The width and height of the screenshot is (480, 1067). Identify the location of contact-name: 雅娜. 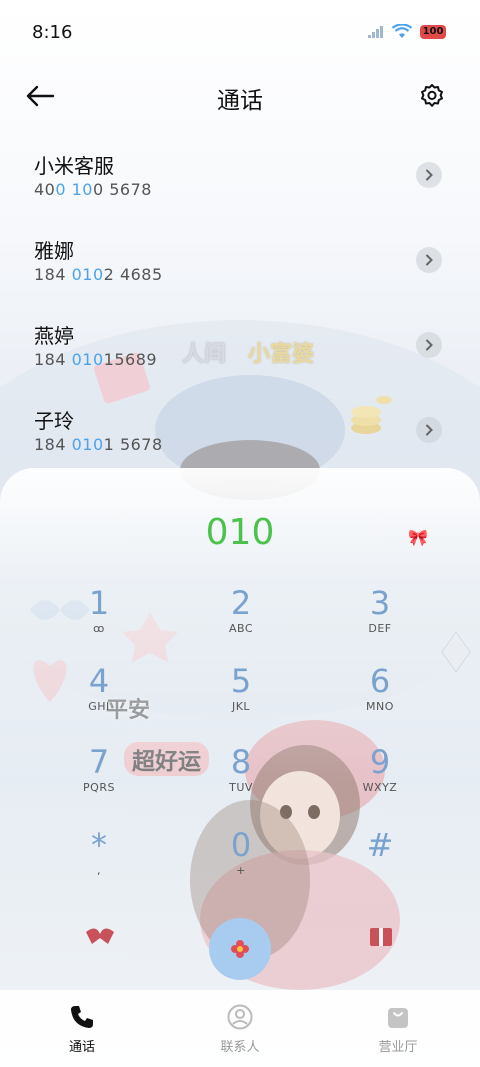
(54, 251).